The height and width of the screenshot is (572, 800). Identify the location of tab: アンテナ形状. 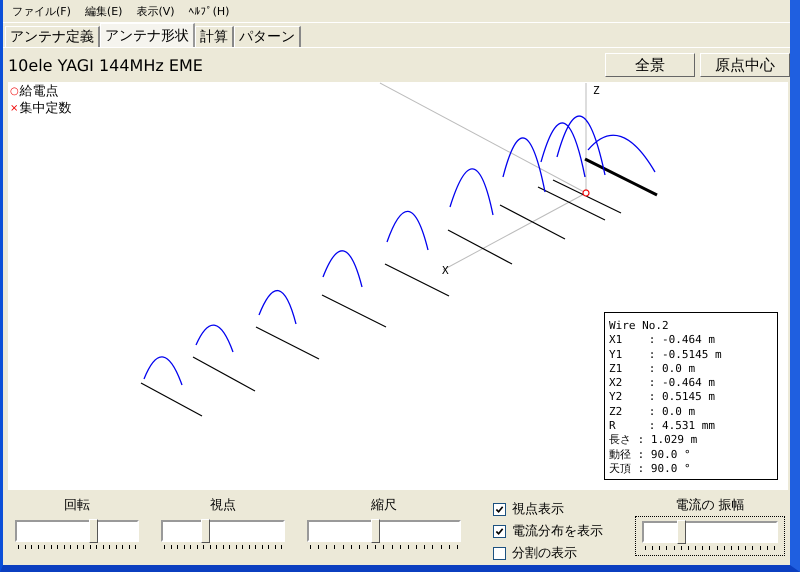
(147, 35).